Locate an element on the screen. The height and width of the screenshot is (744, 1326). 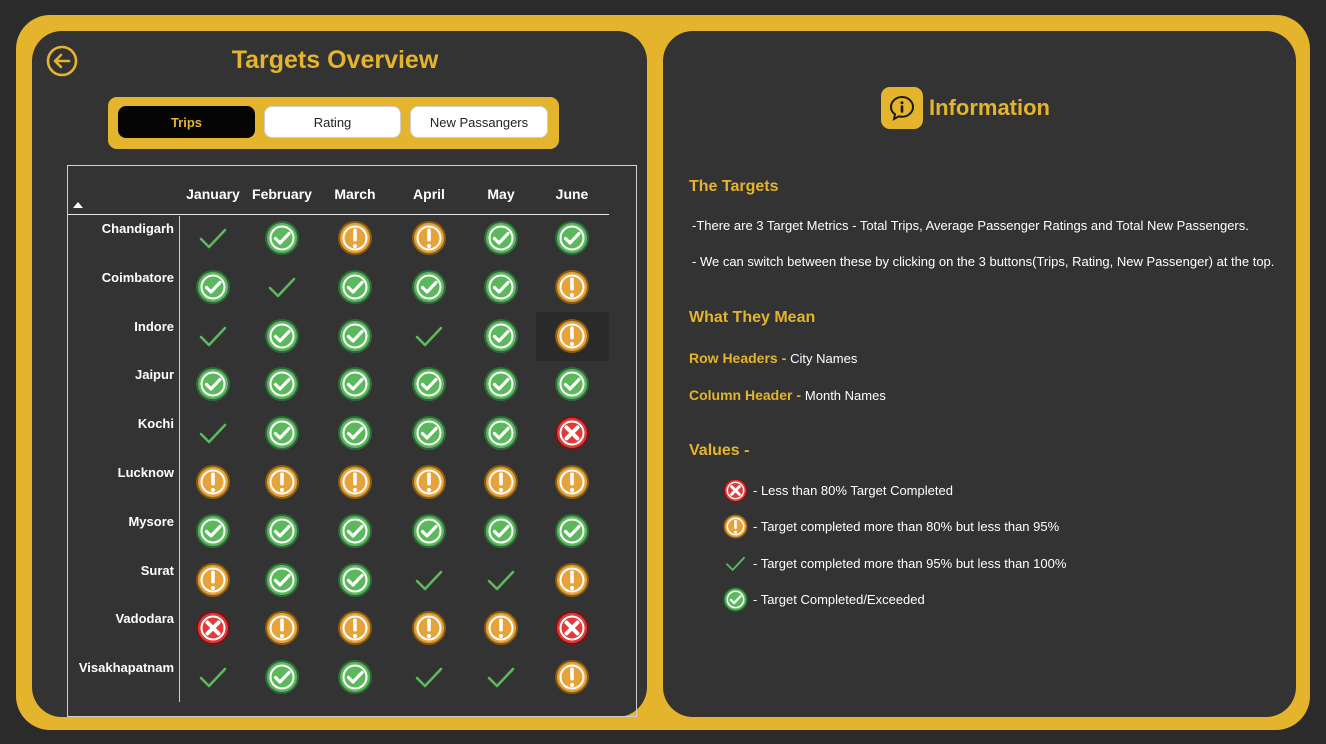
back-button is located at coordinates (62, 61).